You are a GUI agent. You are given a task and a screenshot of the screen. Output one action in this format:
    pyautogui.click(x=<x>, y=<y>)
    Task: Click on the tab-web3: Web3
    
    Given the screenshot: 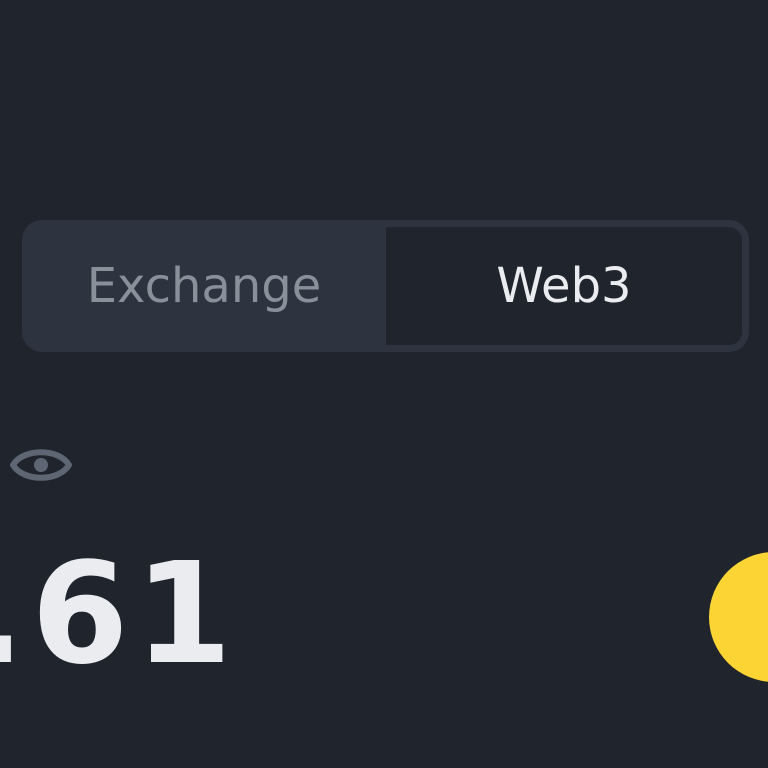 What is the action you would take?
    pyautogui.click(x=567, y=286)
    